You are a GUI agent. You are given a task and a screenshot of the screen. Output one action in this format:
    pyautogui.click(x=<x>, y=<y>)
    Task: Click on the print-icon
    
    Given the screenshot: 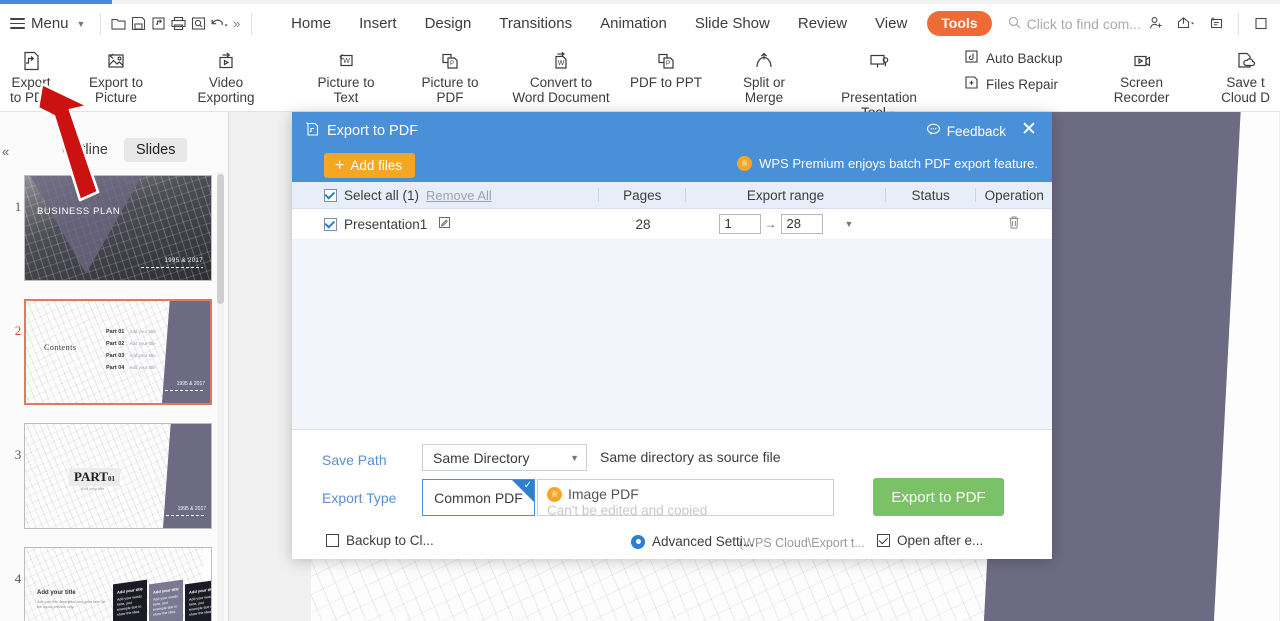 What is the action you would take?
    pyautogui.click(x=179, y=24)
    